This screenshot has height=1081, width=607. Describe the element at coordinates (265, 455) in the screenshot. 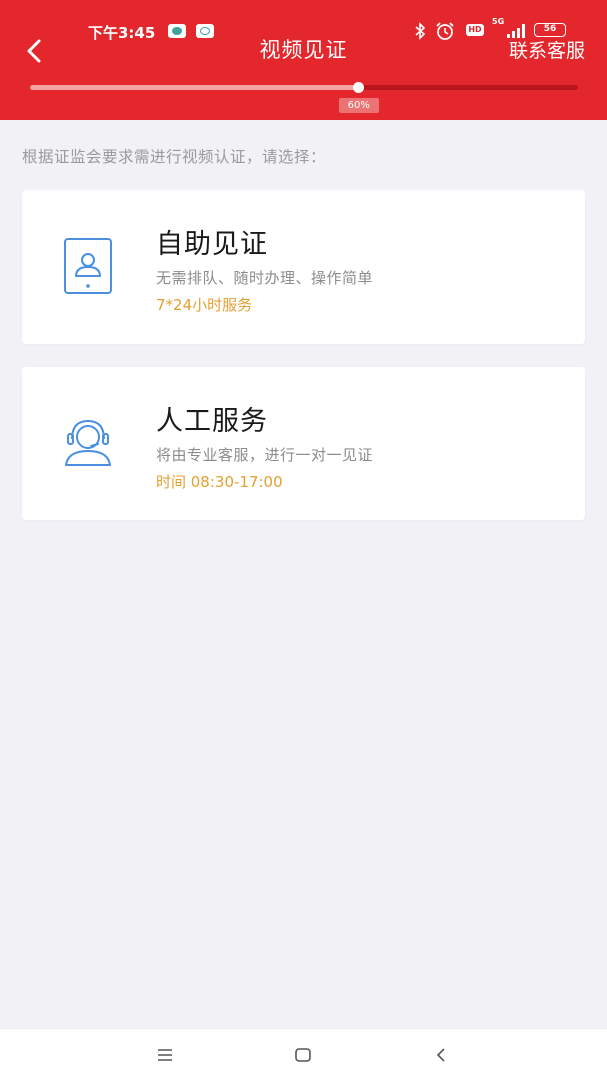

I see `option-description: 将由专业客服，进行一对一见证` at that location.